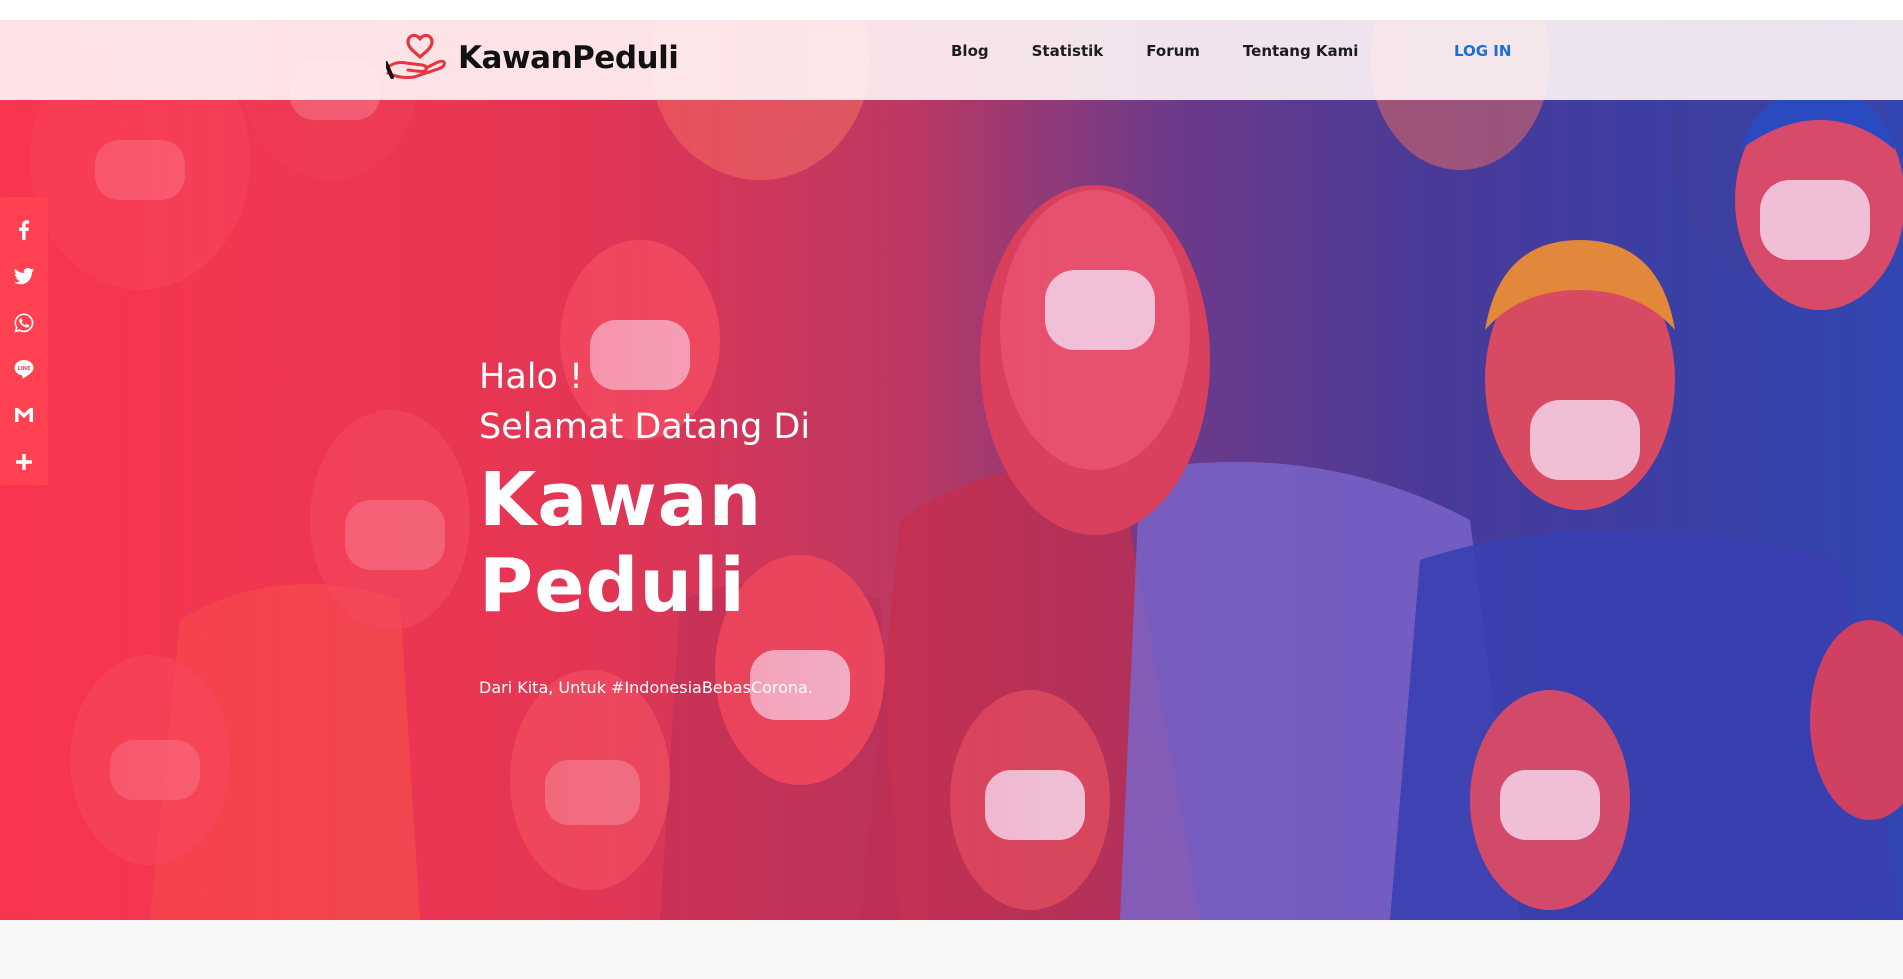  I want to click on nav-tentang-kami: Tentang Kami, so click(1301, 51).